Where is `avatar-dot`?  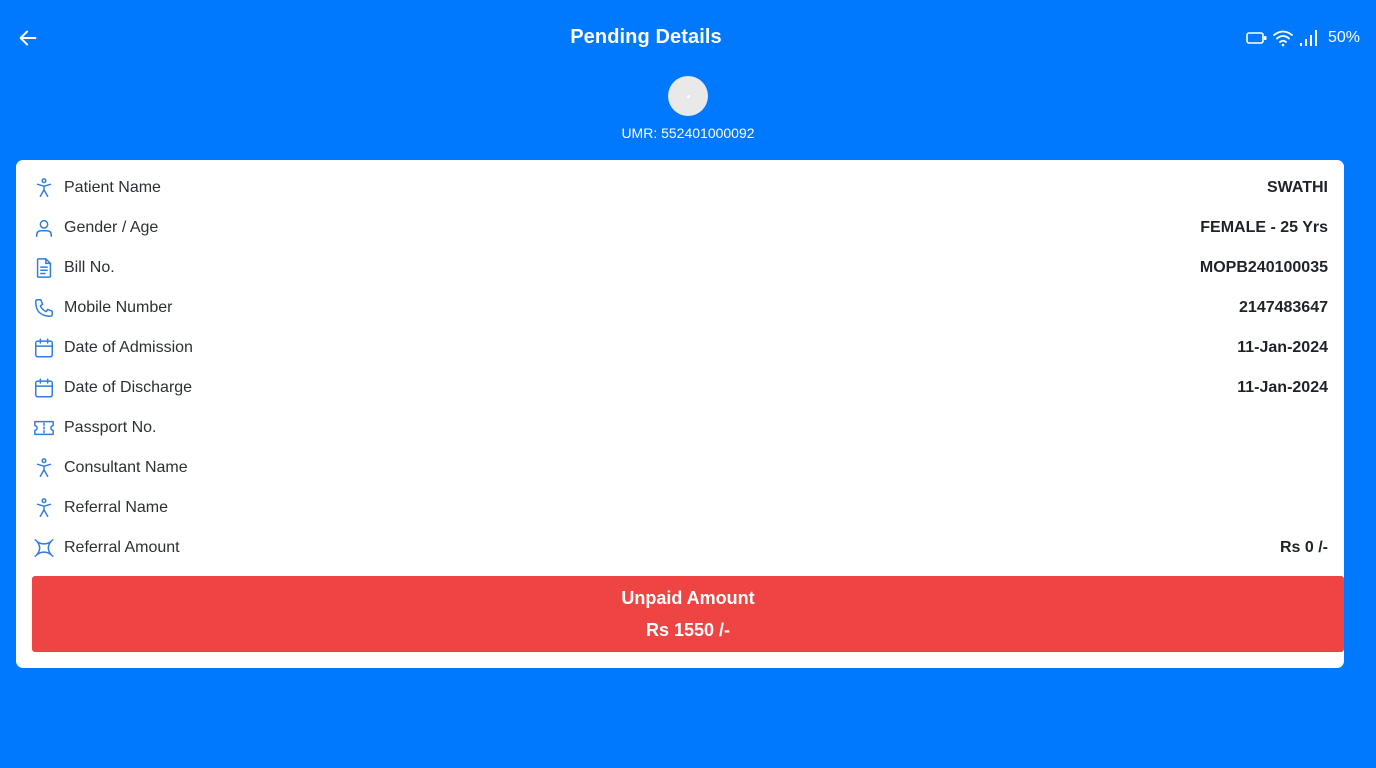 avatar-dot is located at coordinates (688, 96).